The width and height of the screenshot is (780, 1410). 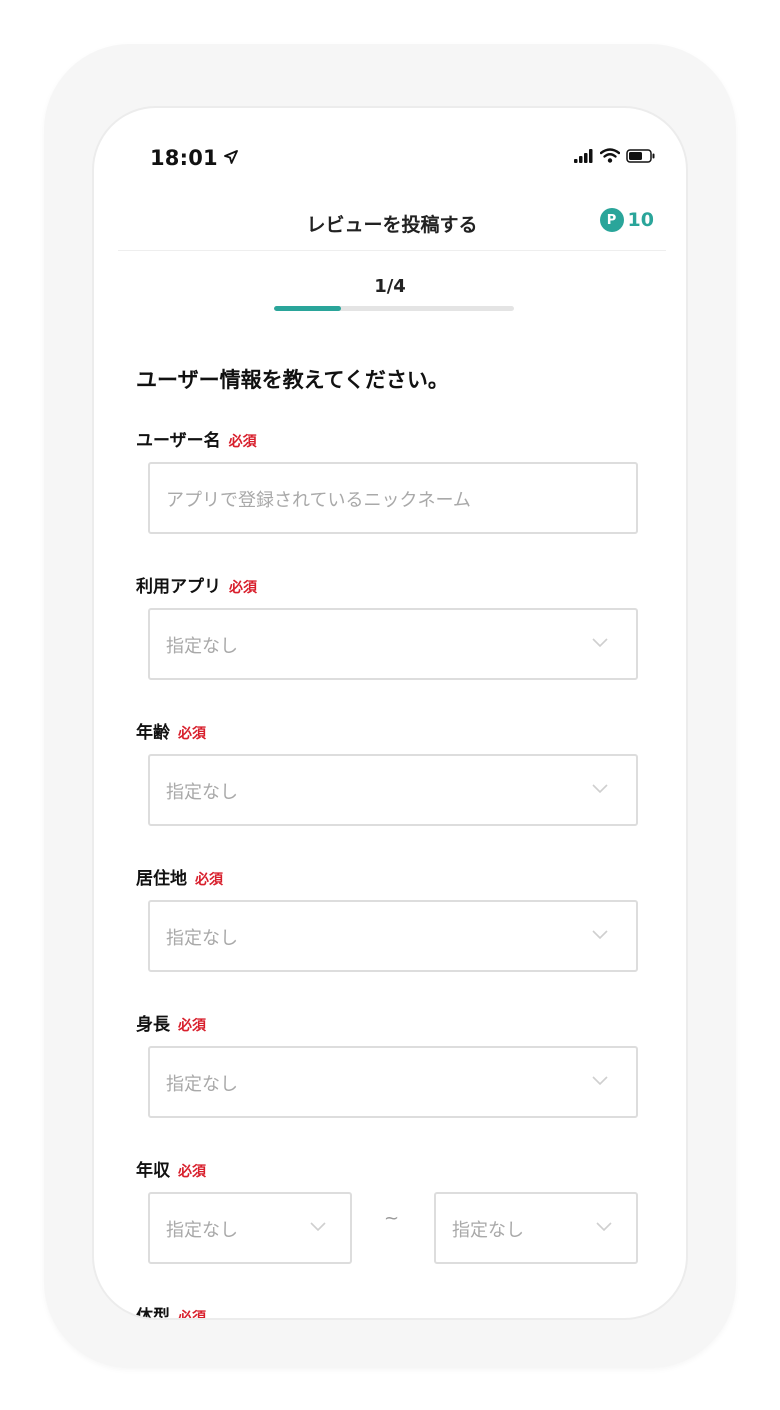 I want to click on app-select: 指定なし, so click(x=393, y=644).